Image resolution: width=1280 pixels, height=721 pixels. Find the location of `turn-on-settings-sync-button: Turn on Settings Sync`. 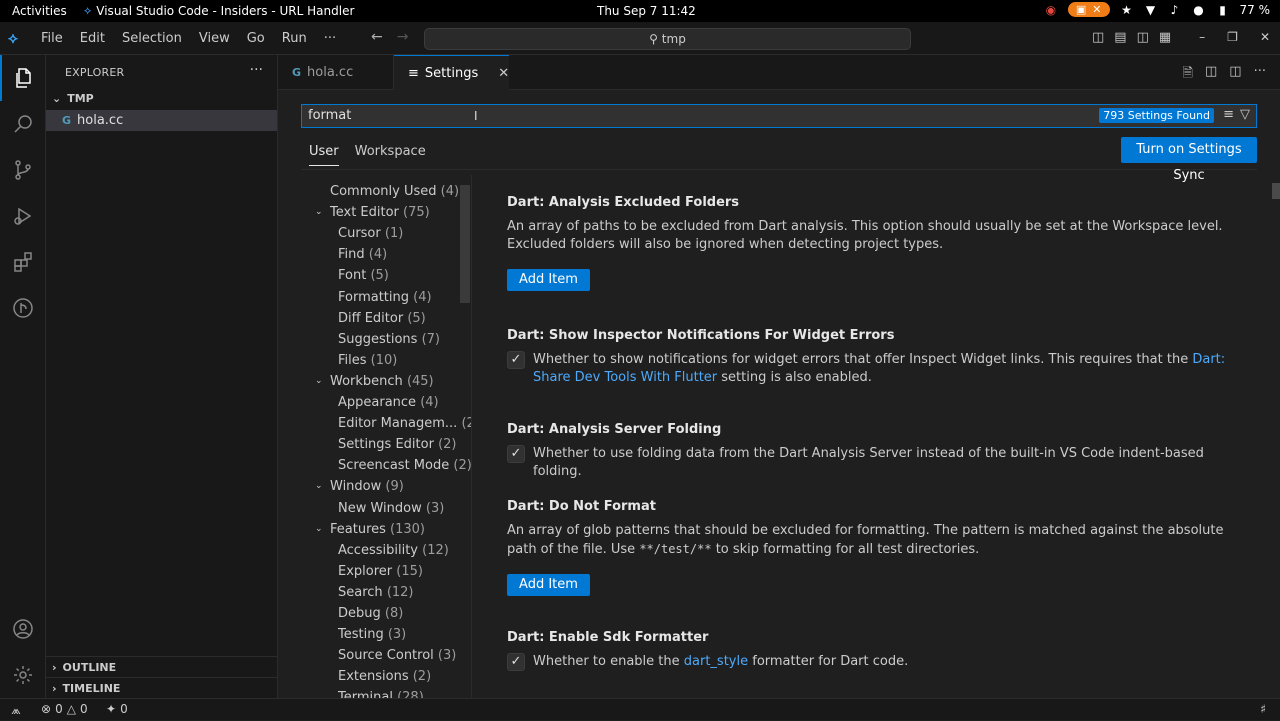

turn-on-settings-sync-button: Turn on Settings Sync is located at coordinates (1189, 160).